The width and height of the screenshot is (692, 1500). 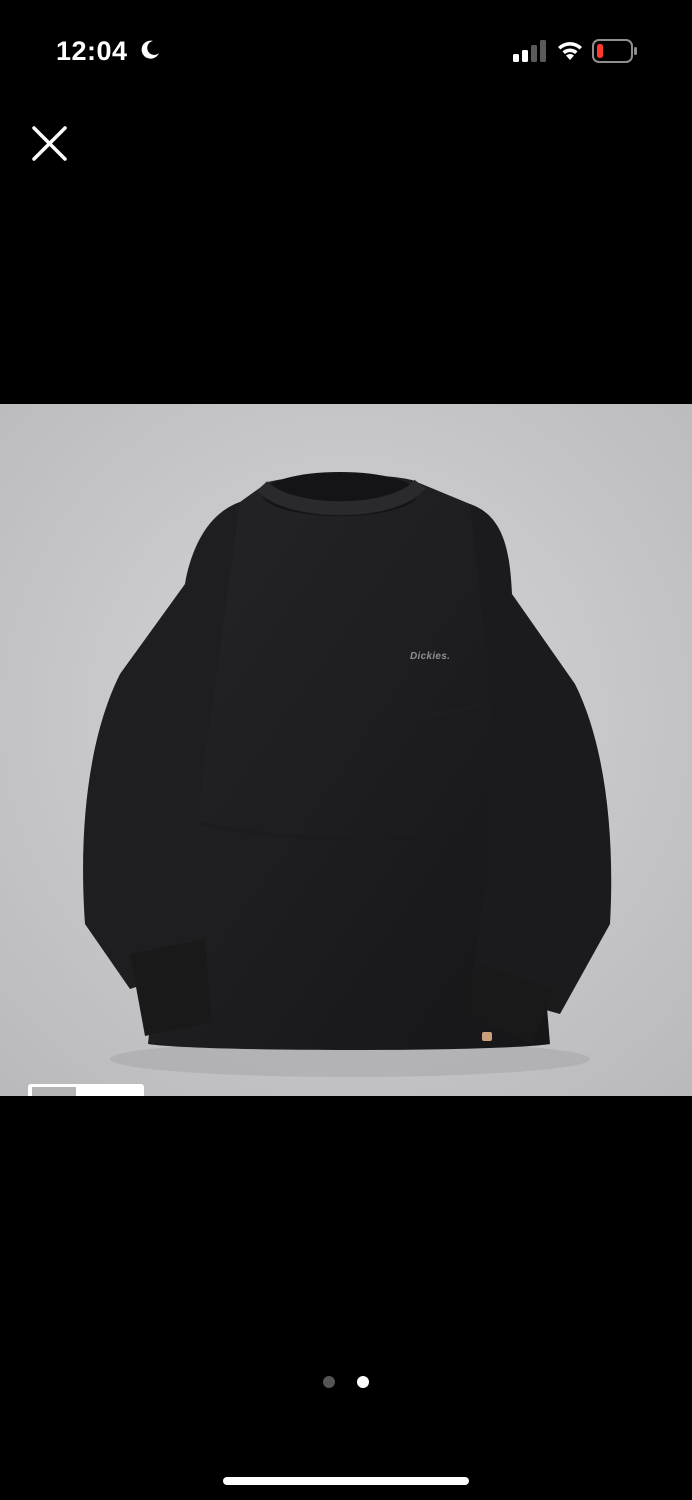 What do you see at coordinates (346, 1481) in the screenshot?
I see `home-indicator` at bounding box center [346, 1481].